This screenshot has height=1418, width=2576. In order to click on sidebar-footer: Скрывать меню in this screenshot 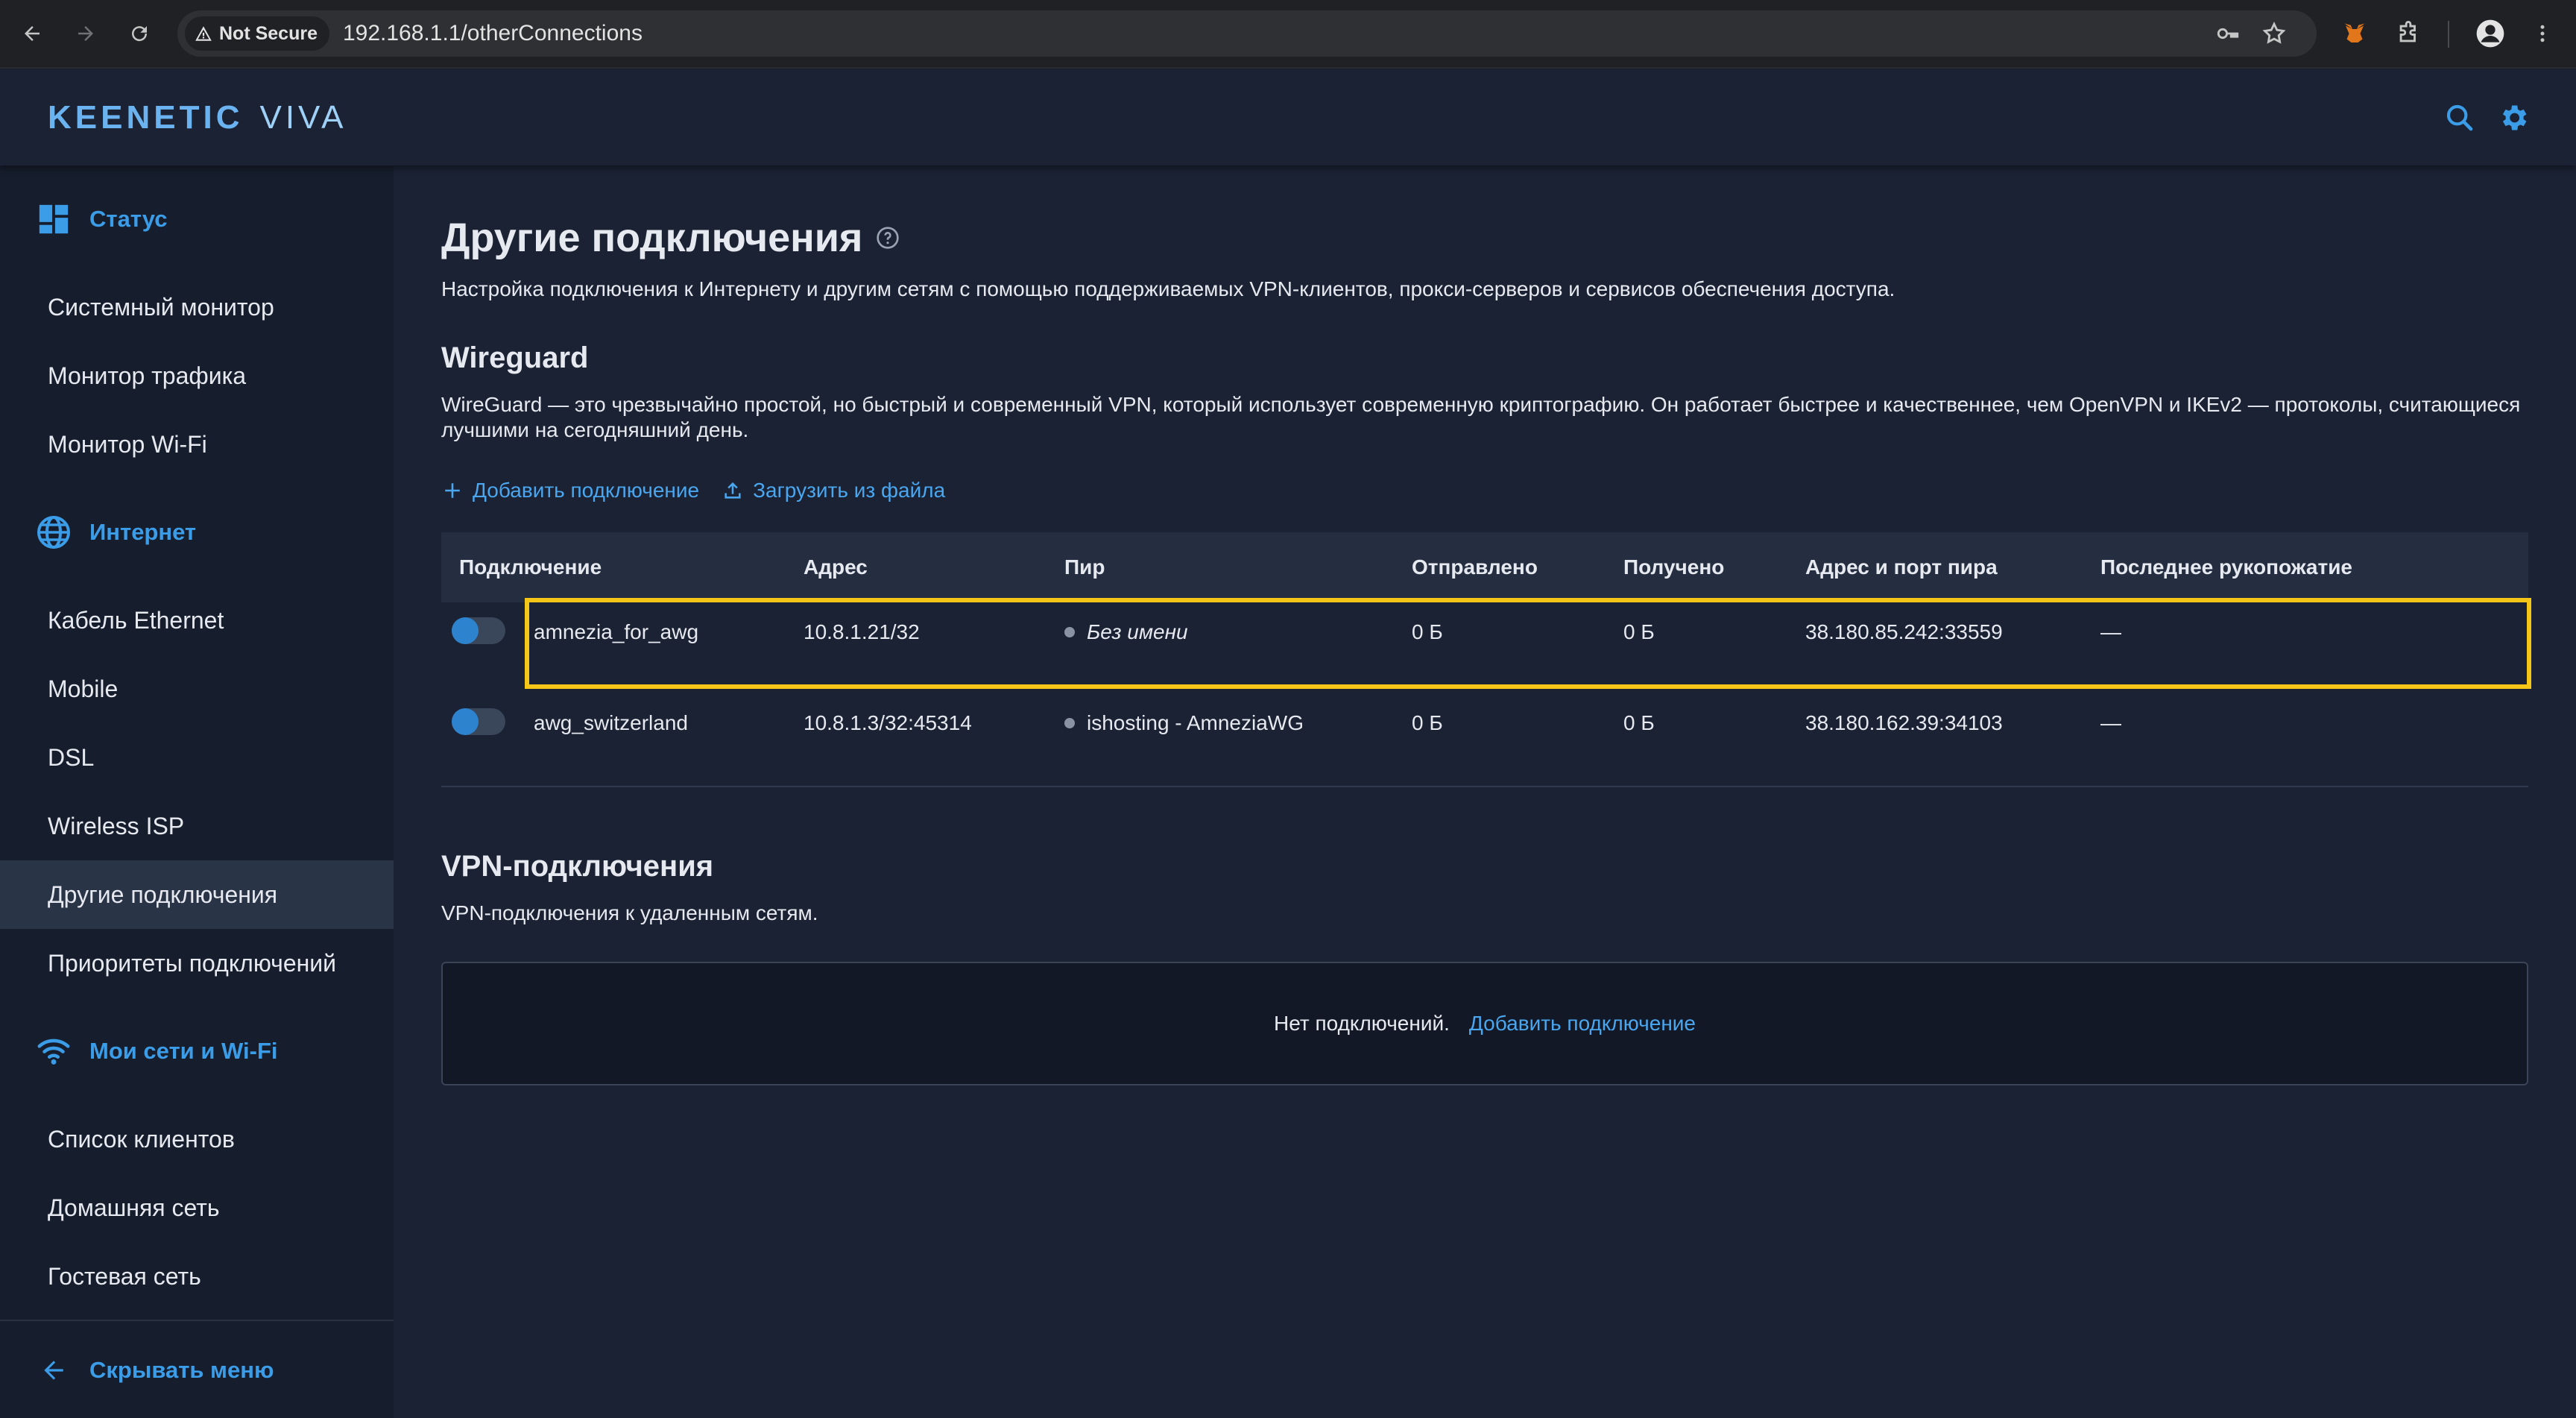, I will do `click(197, 1369)`.